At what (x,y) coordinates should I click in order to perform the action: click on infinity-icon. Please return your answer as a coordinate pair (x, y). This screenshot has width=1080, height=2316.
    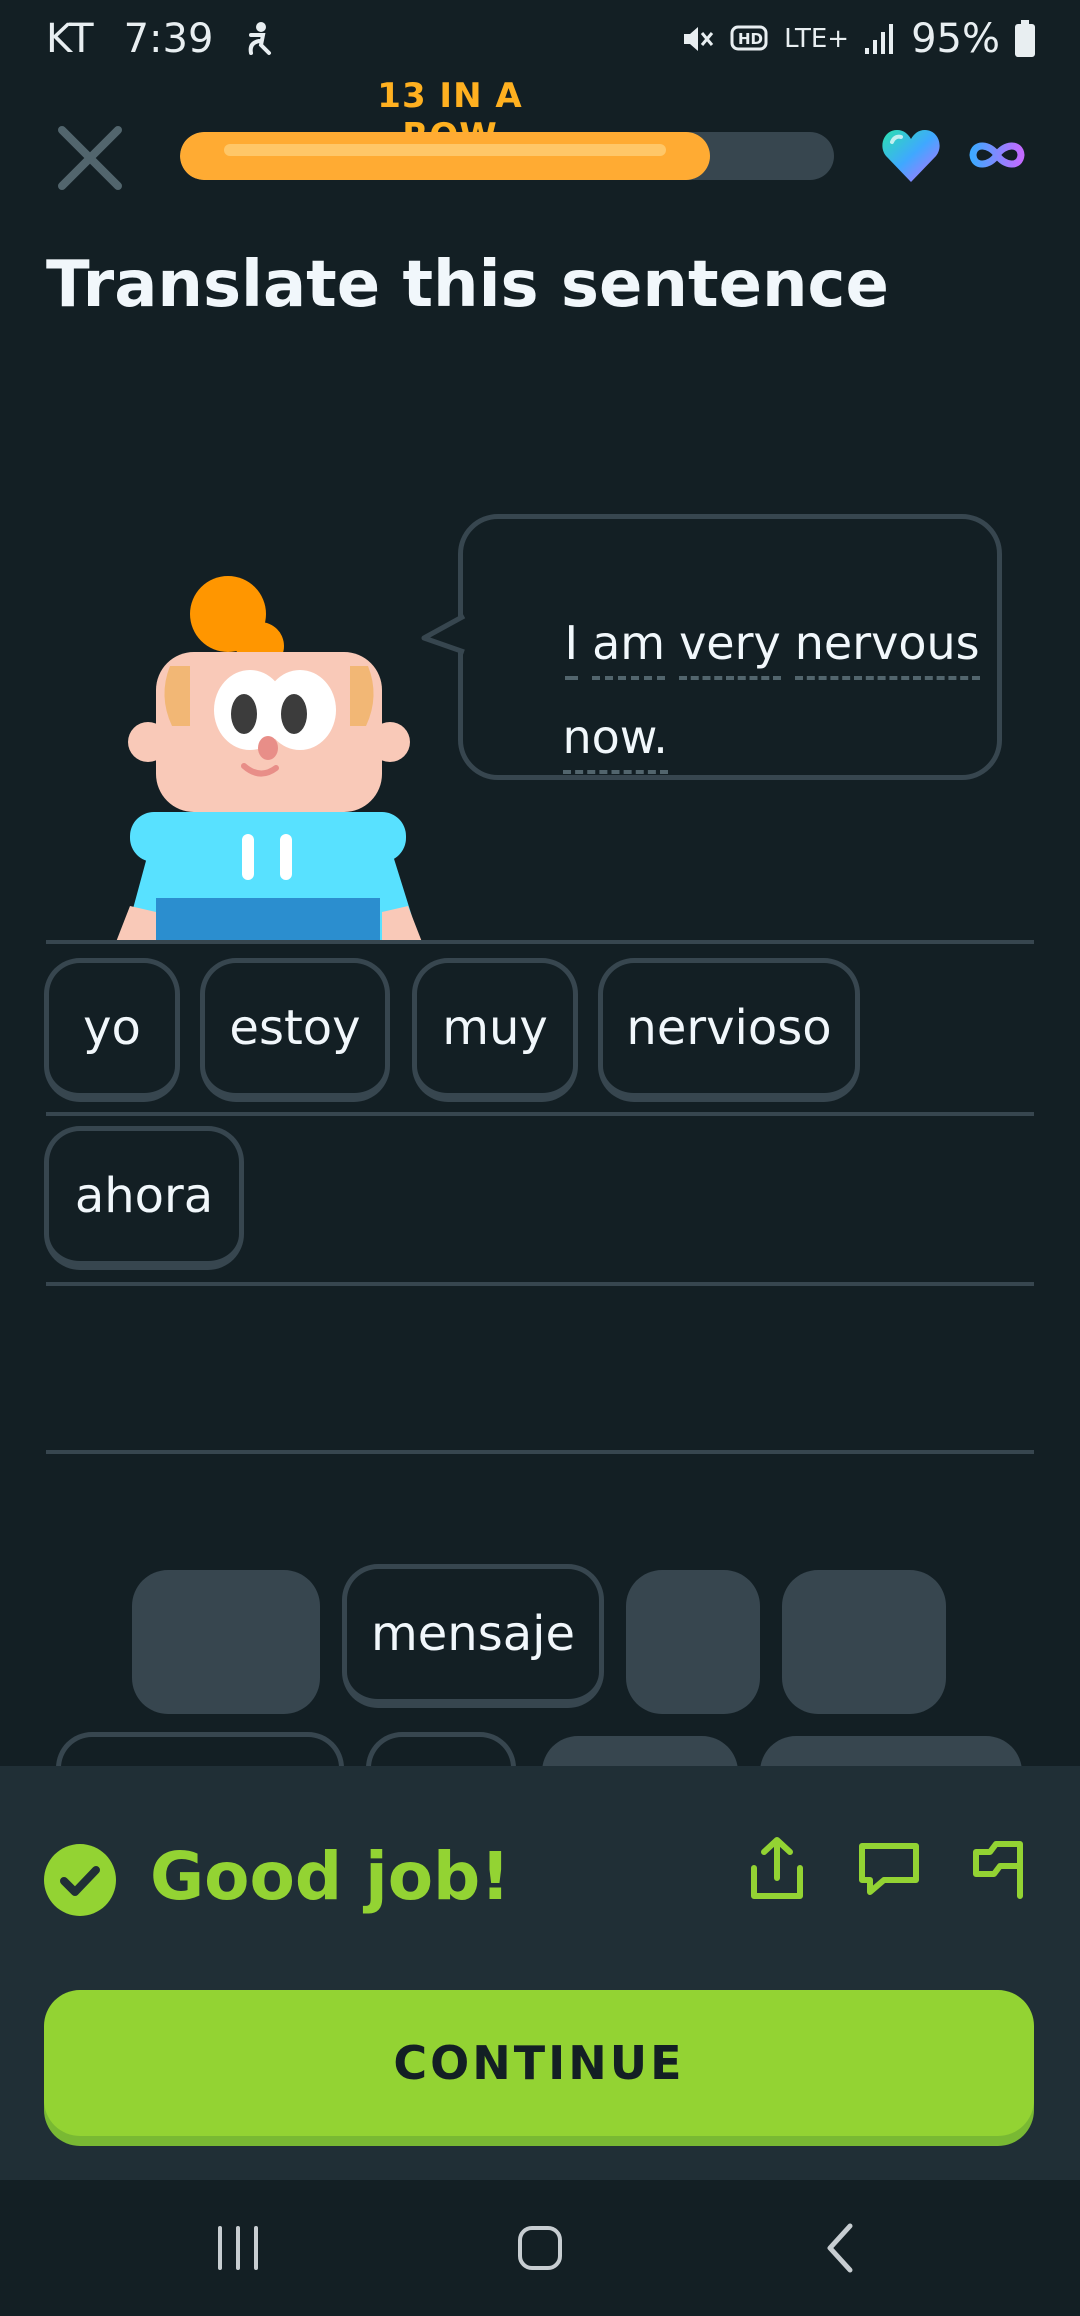
    Looking at the image, I should click on (997, 155).